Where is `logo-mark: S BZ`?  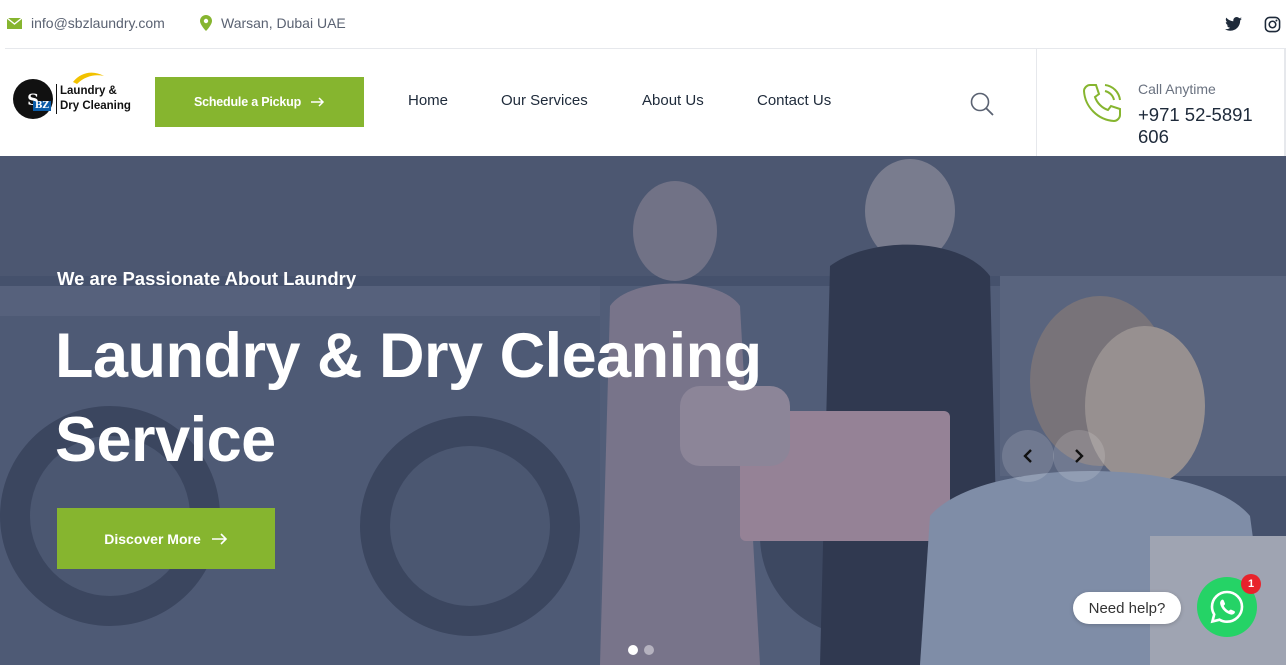 logo-mark: S BZ is located at coordinates (33, 99).